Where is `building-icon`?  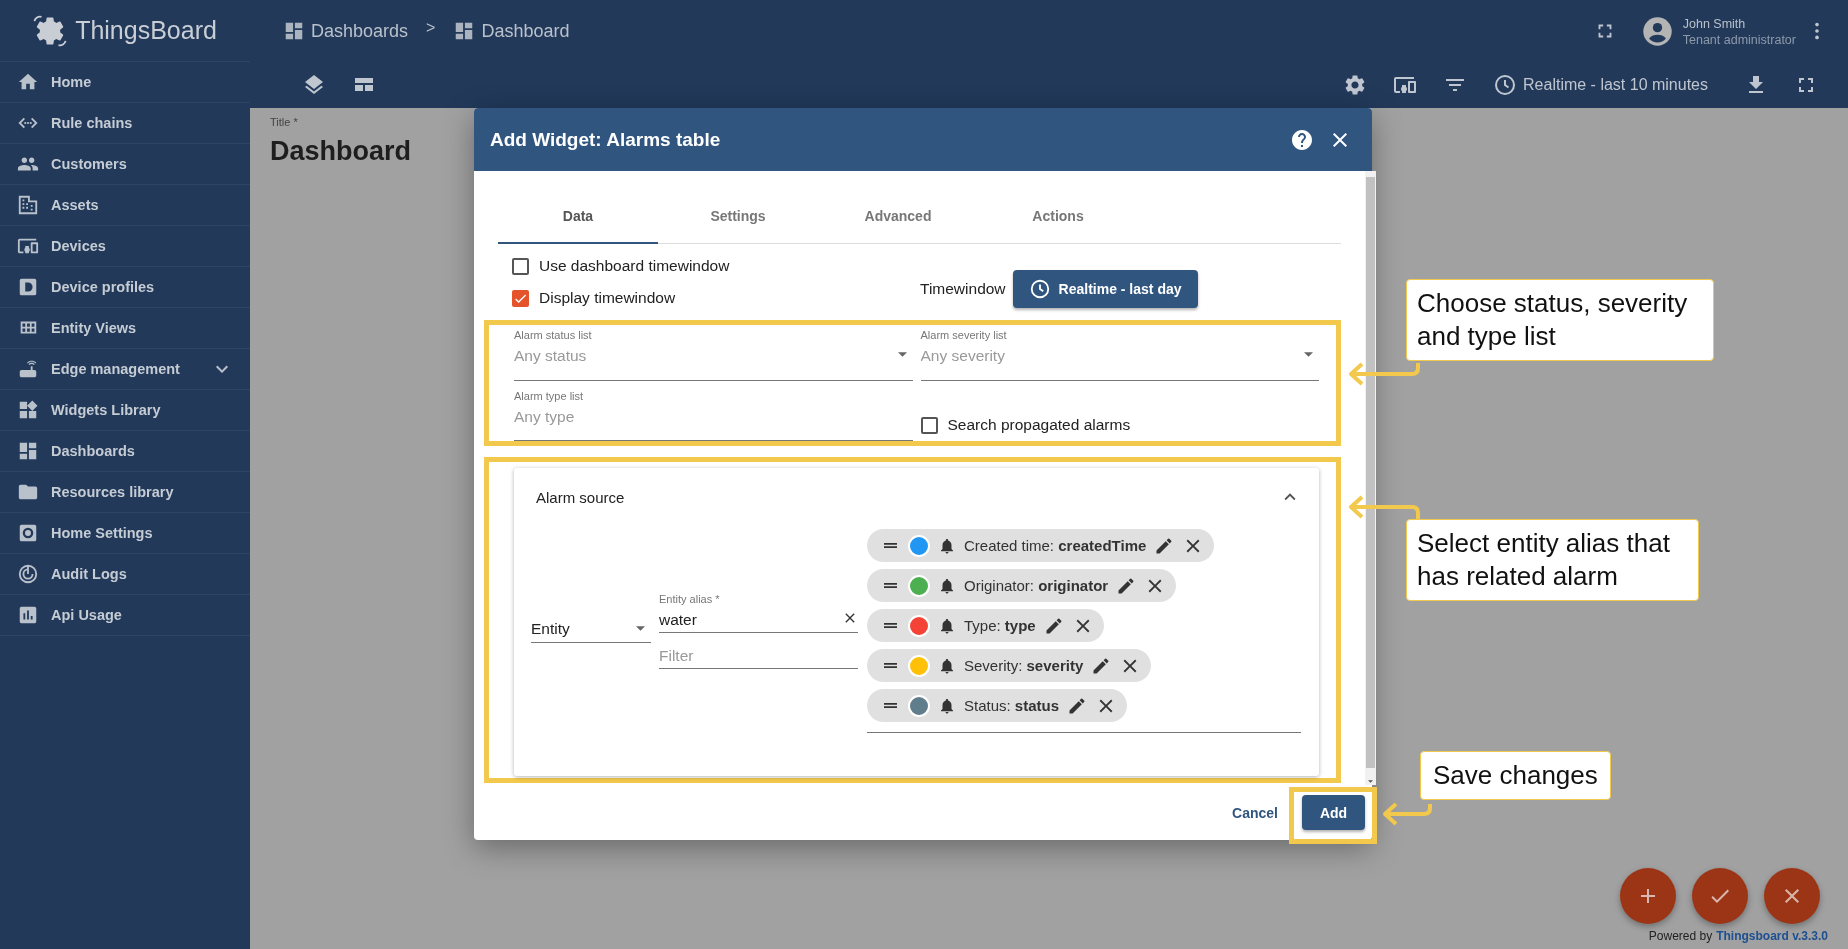
building-icon is located at coordinates (28, 205).